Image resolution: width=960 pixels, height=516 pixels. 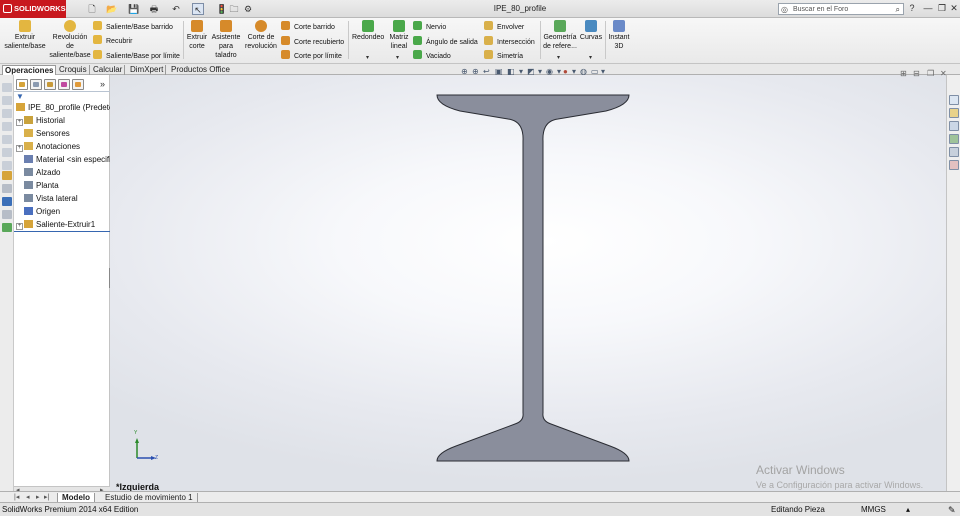 What do you see at coordinates (112, 9) in the screenshot?
I see `open-document-button: 📂` at bounding box center [112, 9].